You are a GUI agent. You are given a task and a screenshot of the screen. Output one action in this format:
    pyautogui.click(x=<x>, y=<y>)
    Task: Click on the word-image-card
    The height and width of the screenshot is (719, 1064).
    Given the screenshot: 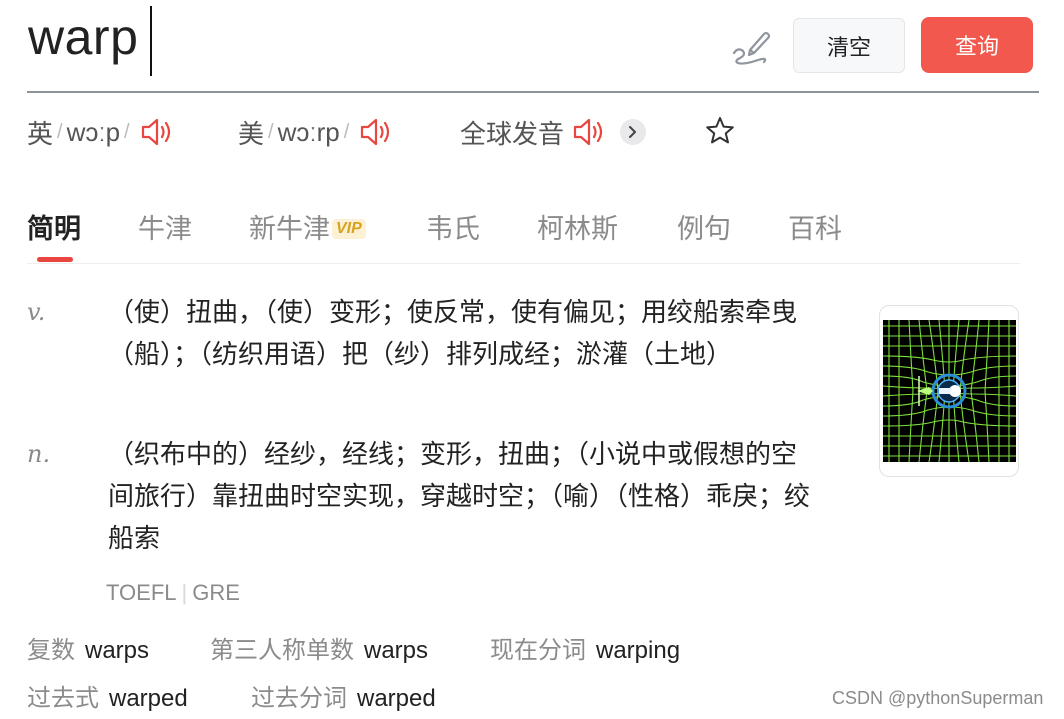 What is the action you would take?
    pyautogui.click(x=949, y=391)
    